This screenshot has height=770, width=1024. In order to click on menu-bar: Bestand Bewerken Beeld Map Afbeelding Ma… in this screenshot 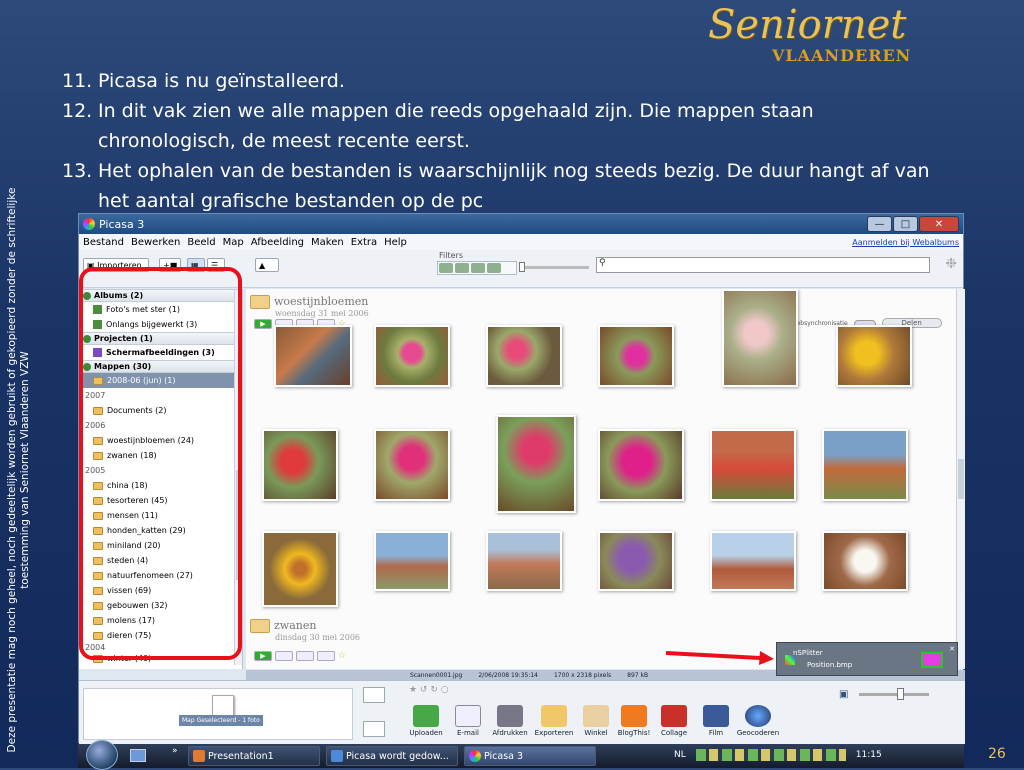, I will do `click(521, 242)`.